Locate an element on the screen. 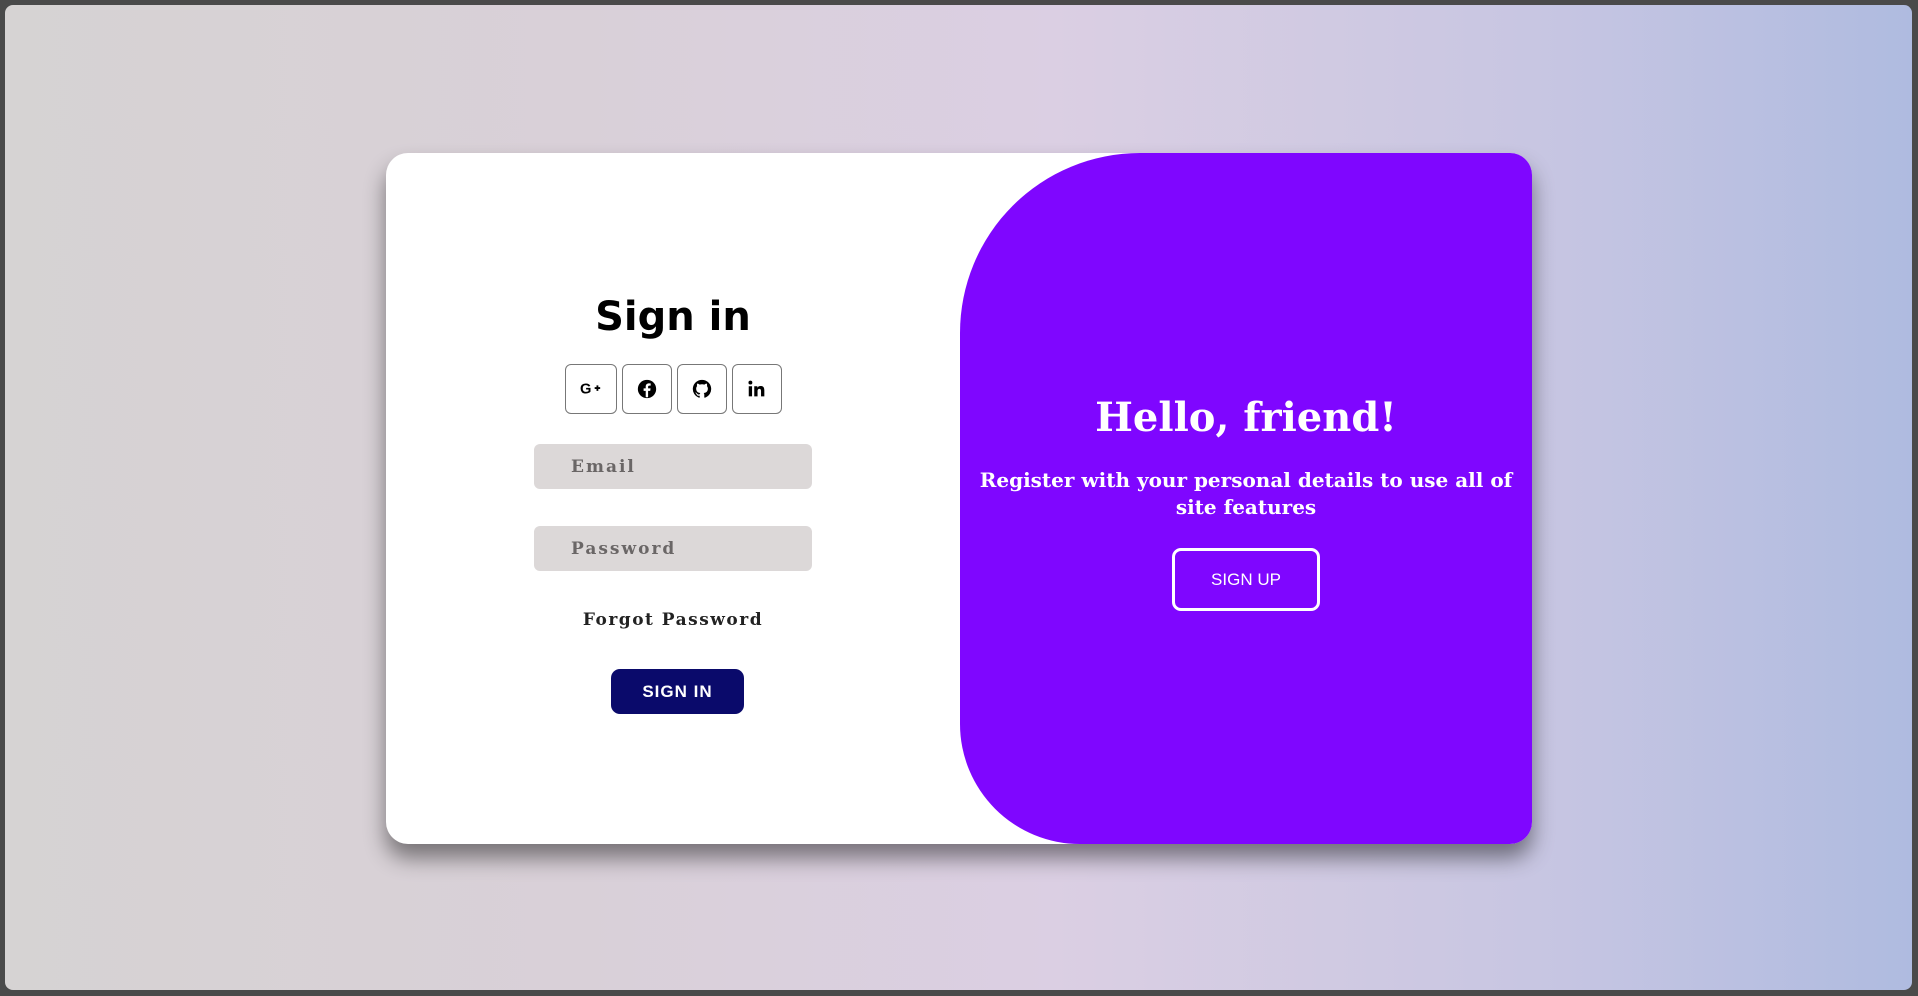  welcome-heading: Hello, friend! is located at coordinates (1246, 417).